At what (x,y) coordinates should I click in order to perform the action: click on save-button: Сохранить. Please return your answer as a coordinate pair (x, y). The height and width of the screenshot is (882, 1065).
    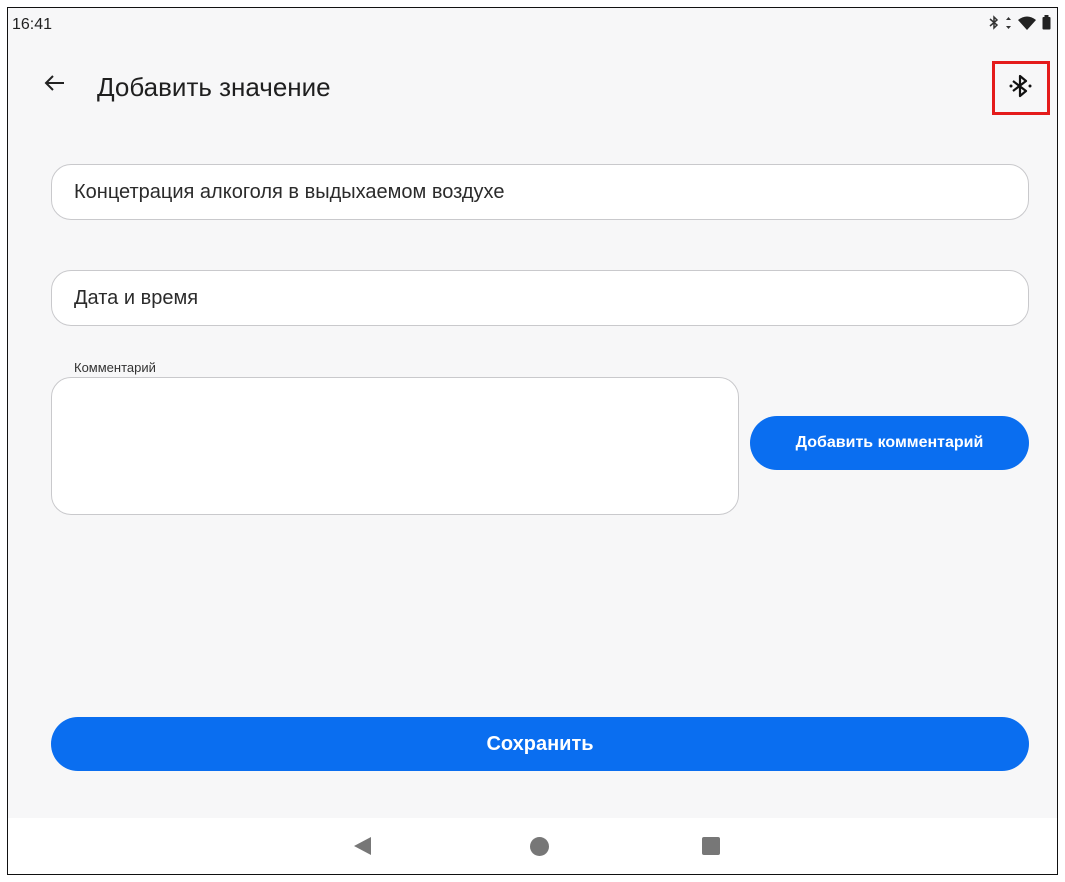
    Looking at the image, I should click on (540, 744).